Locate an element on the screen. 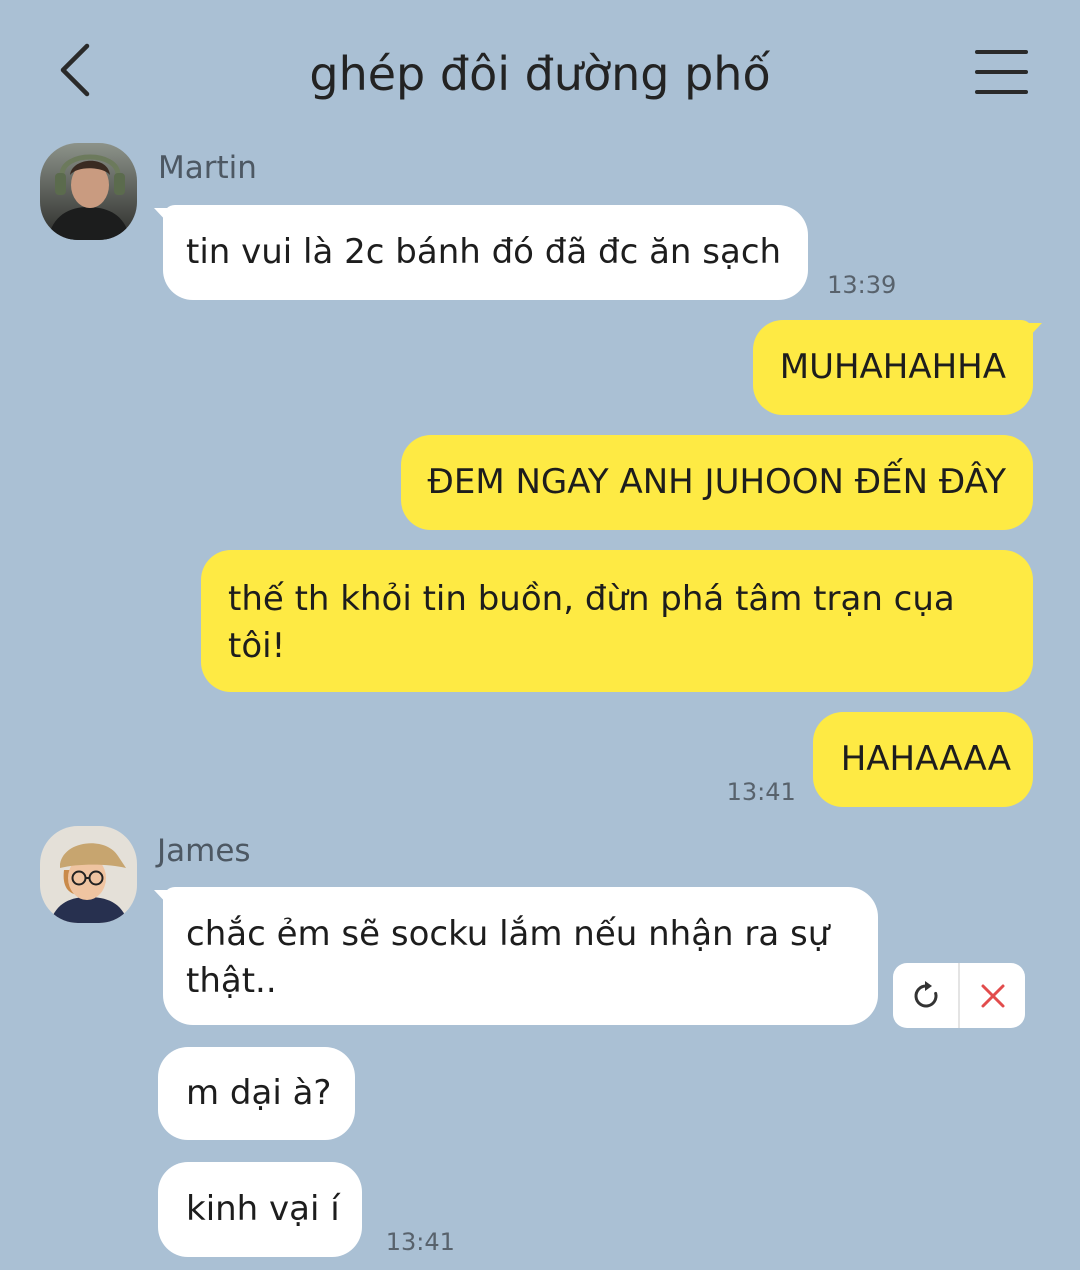 Image resolution: width=1080 pixels, height=1270 pixels. retry-send-button is located at coordinates (925, 995).